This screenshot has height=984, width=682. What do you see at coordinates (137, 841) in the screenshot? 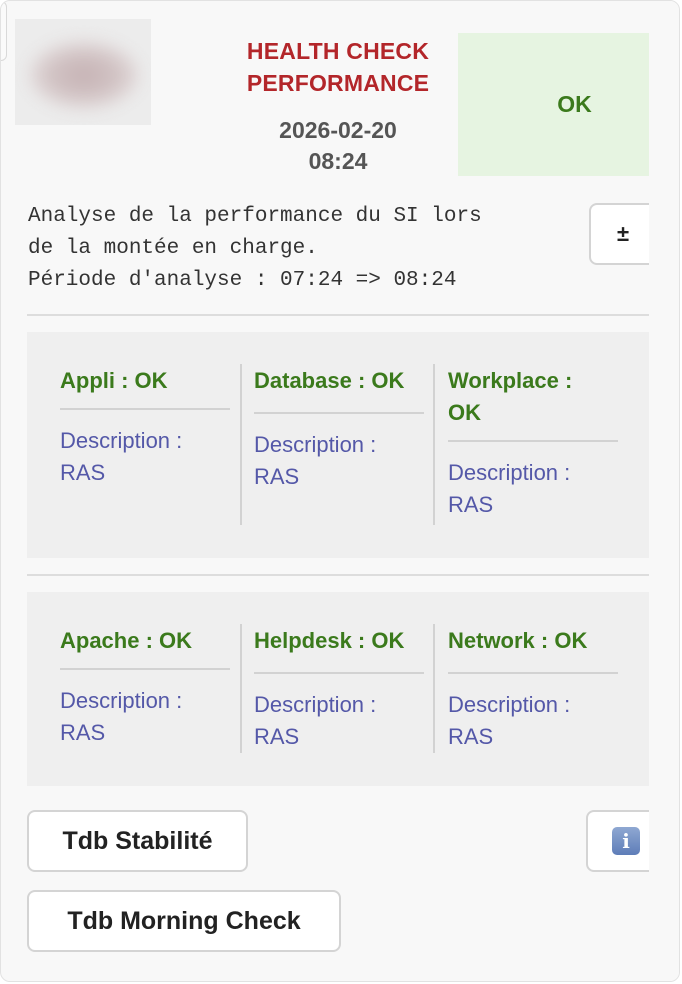
I see `stability-dashboard-button: Tdb Stabilité` at bounding box center [137, 841].